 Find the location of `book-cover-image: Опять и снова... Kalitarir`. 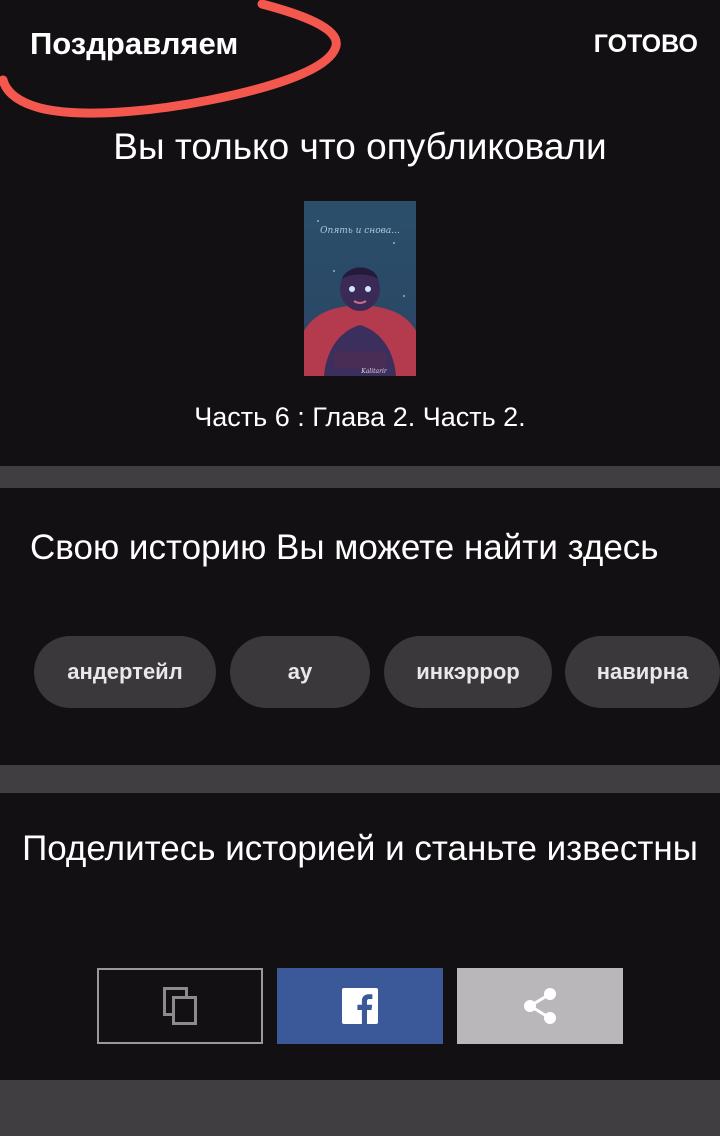

book-cover-image: Опять и снова... Kalitarir is located at coordinates (360, 288).